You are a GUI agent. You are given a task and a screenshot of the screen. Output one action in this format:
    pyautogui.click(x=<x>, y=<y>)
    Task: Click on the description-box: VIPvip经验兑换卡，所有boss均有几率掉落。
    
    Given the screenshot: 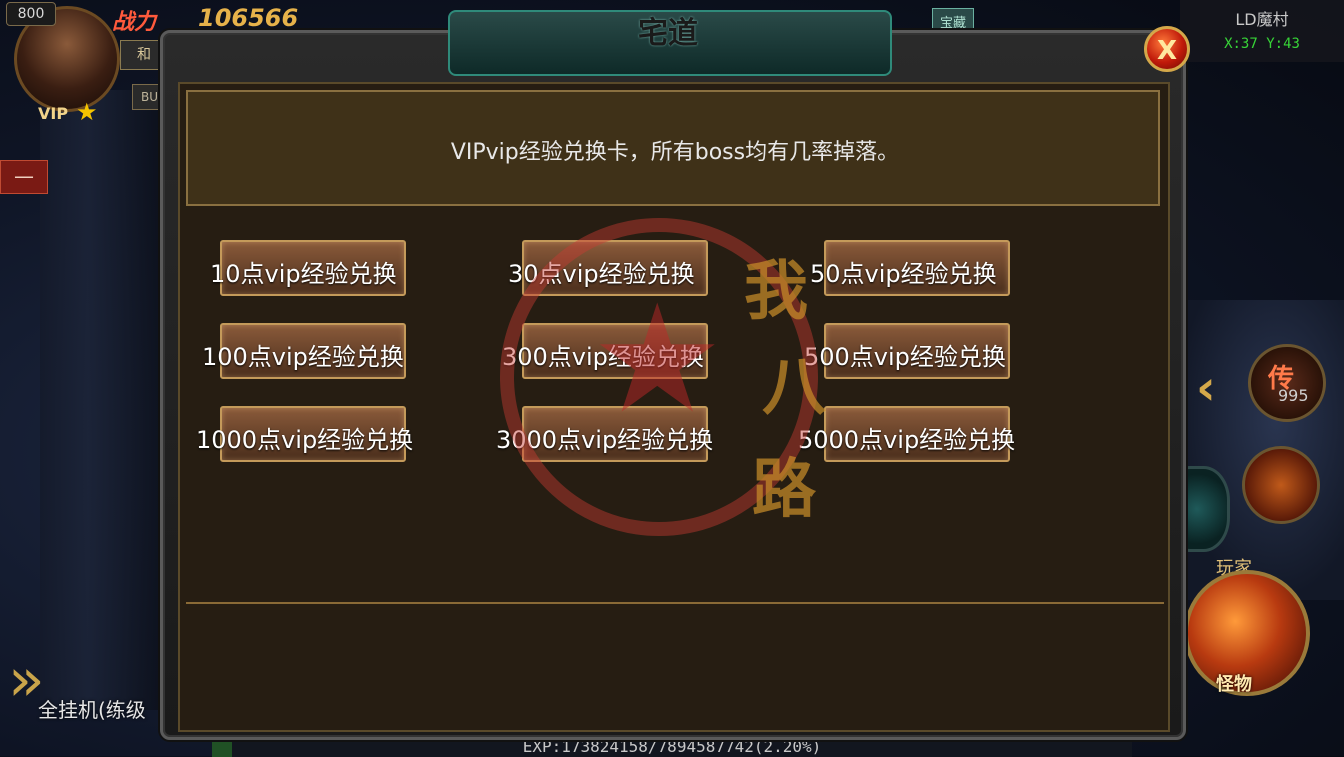 What is the action you would take?
    pyautogui.click(x=673, y=148)
    